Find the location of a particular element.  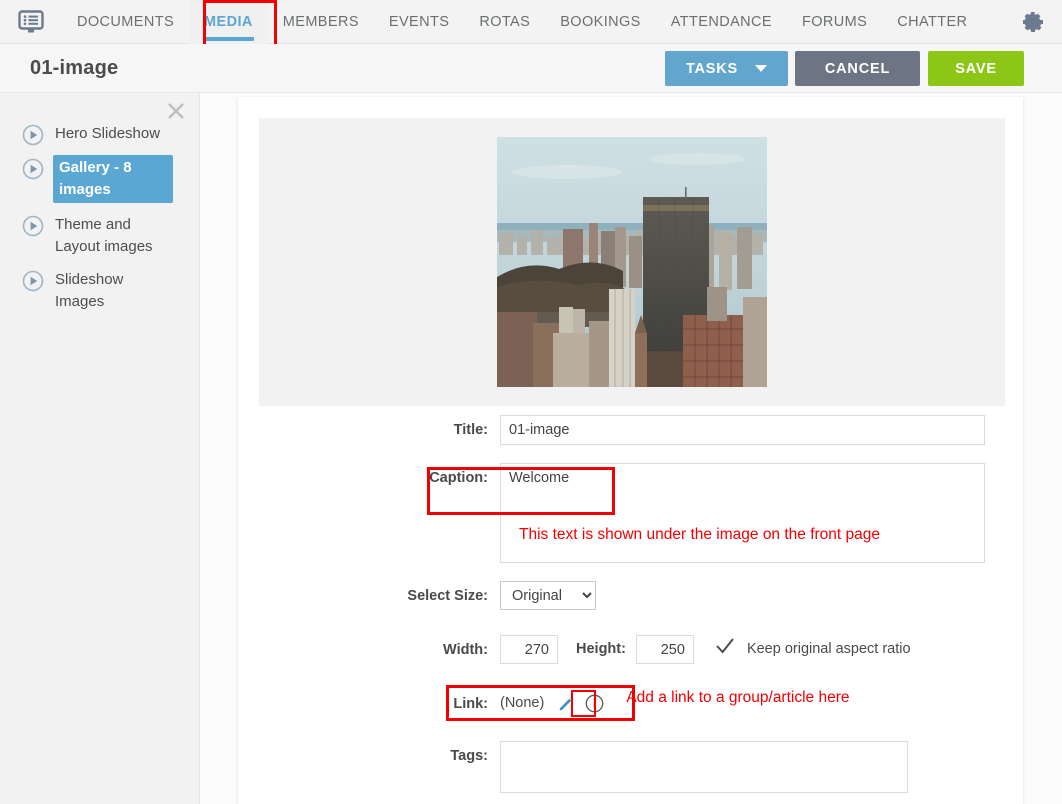

link-annotation-text: Add a link to a group/article here is located at coordinates (738, 697).